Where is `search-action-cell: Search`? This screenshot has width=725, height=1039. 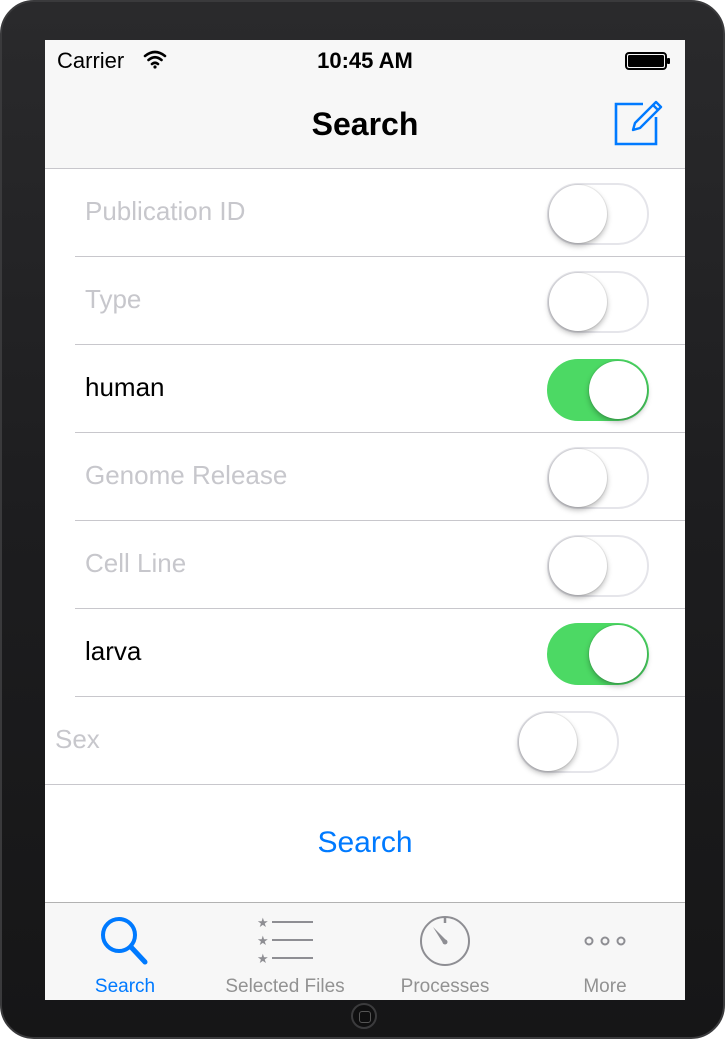
search-action-cell: Search is located at coordinates (365, 844).